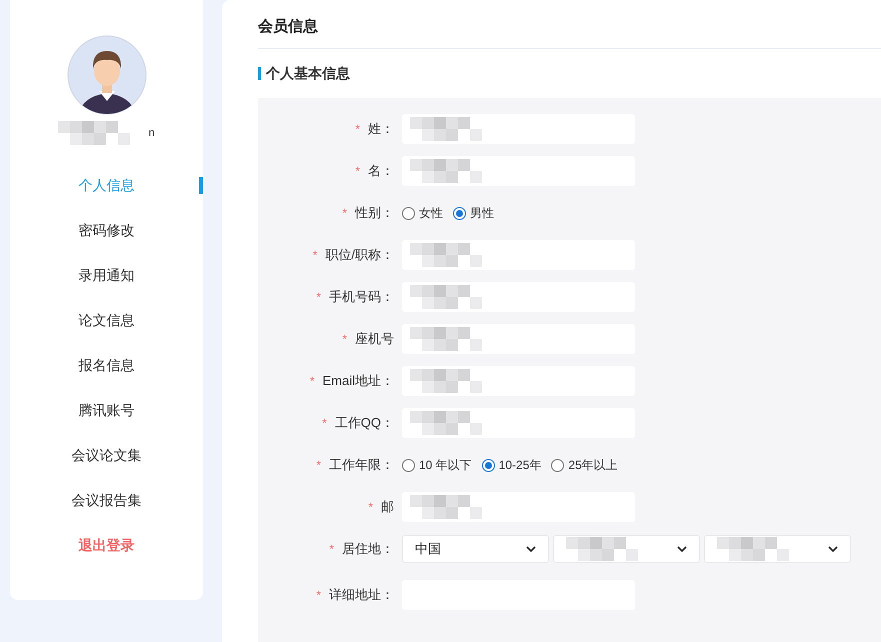 The width and height of the screenshot is (881, 642). What do you see at coordinates (359, 255) in the screenshot?
I see `field-label: 职位/职称：` at bounding box center [359, 255].